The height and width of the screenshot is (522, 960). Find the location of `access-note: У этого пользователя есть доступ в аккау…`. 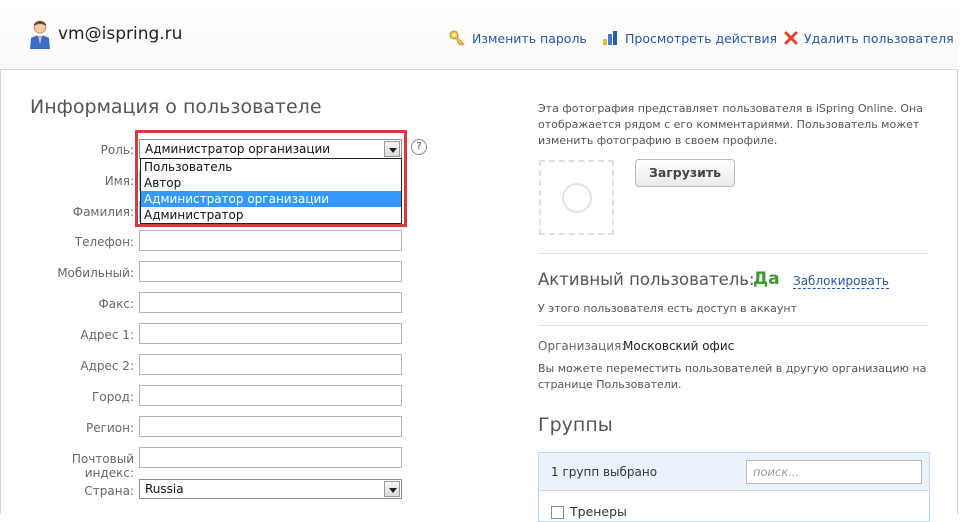

access-note: У этого пользователя есть доступ в аккау… is located at coordinates (667, 308).